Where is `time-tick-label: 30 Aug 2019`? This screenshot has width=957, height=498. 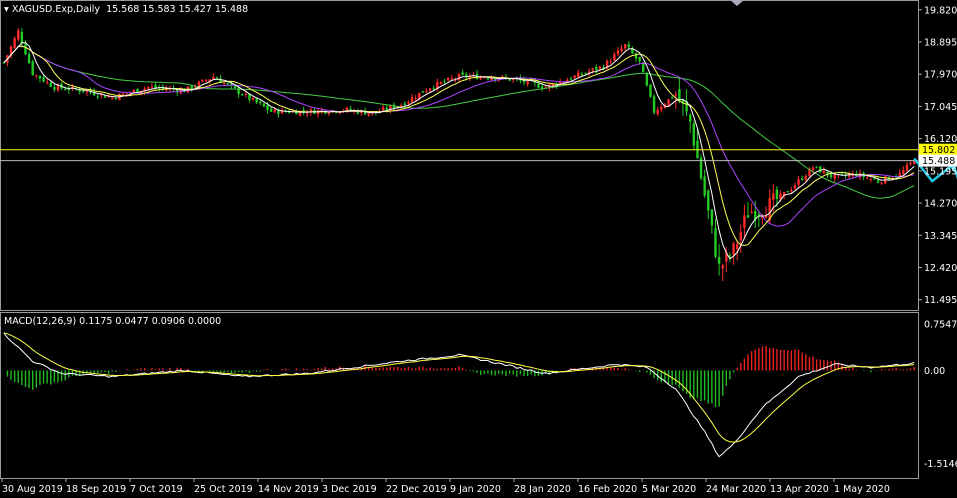
time-tick-label: 30 Aug 2019 is located at coordinates (32, 489).